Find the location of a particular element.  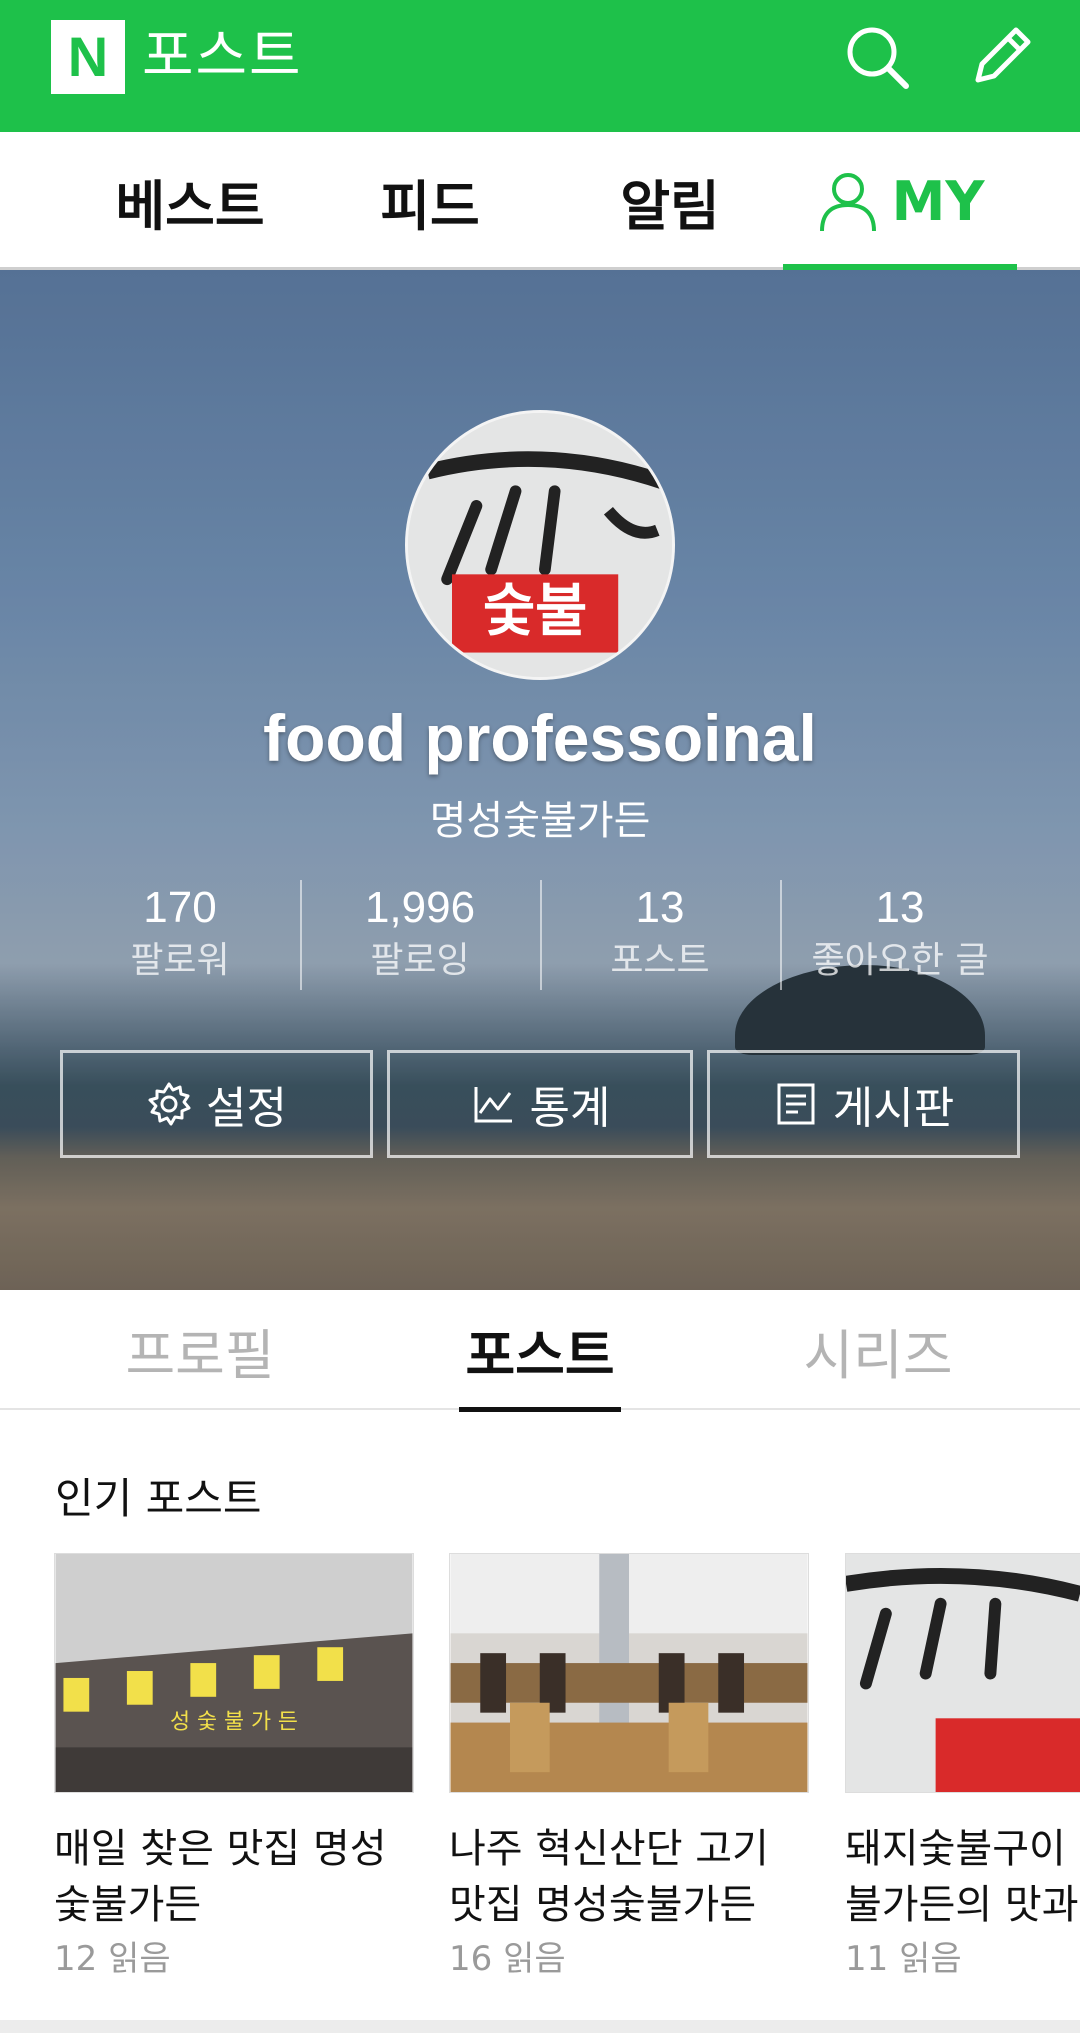

tab-series: 시리즈 is located at coordinates (878, 1350).